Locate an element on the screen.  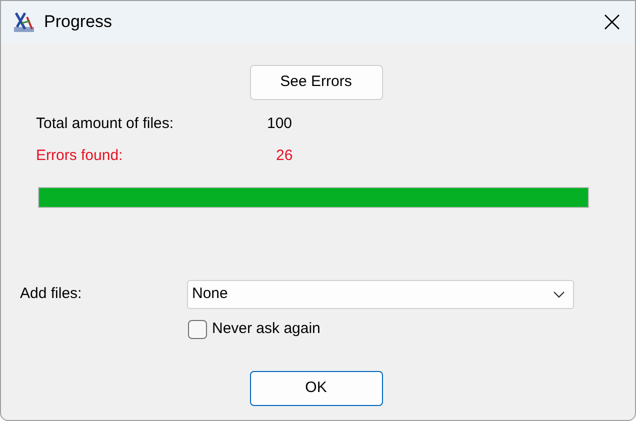
stat-label: Errors found: is located at coordinates (80, 156).